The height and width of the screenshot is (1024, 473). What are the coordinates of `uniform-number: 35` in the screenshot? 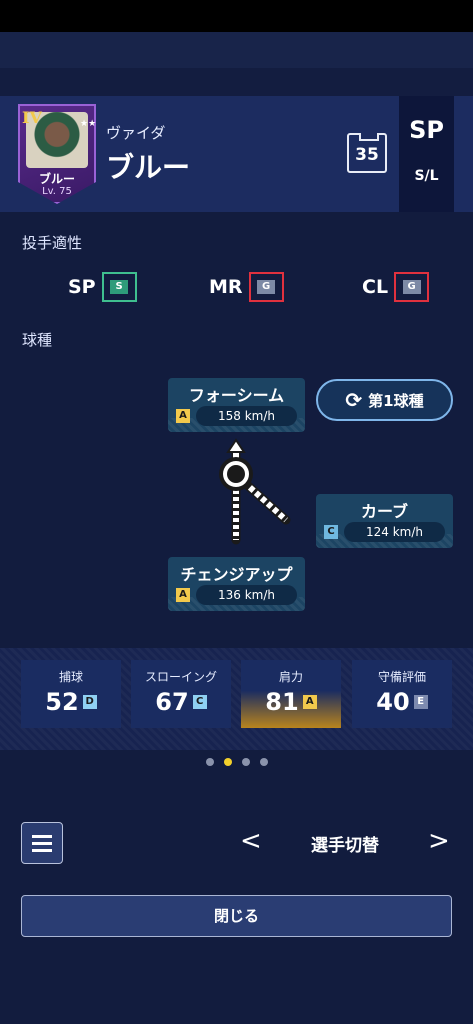 It's located at (367, 155).